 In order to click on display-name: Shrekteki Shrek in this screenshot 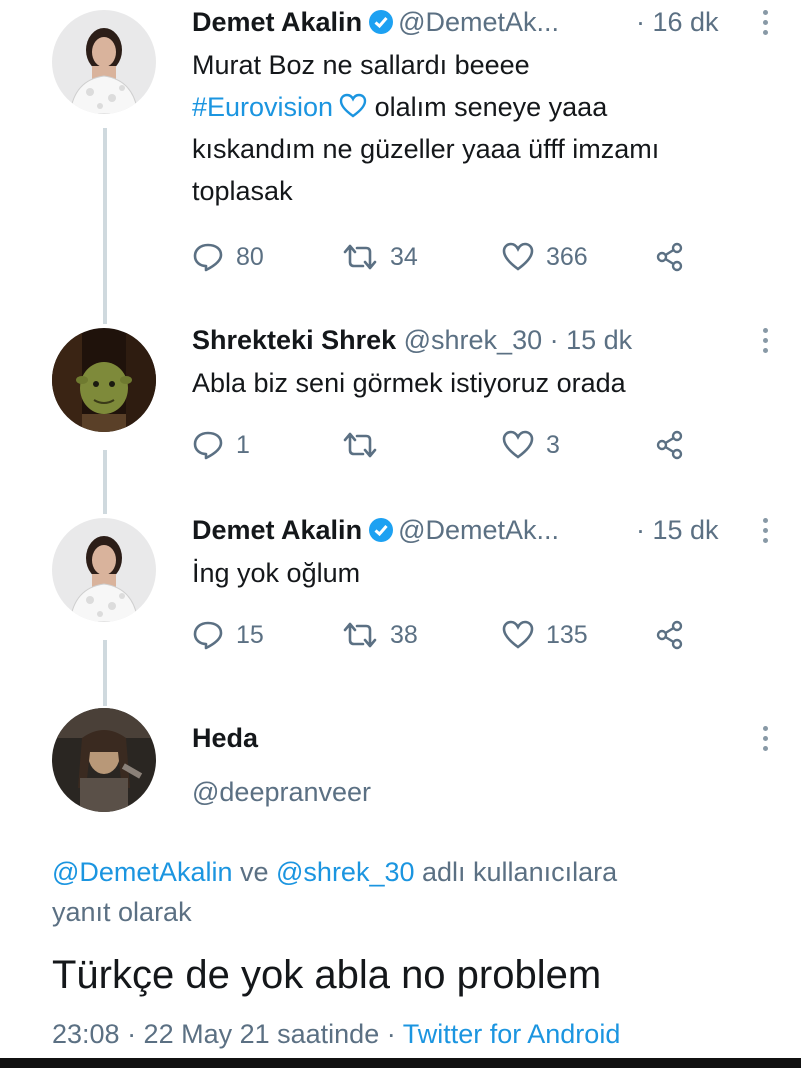, I will do `click(294, 340)`.